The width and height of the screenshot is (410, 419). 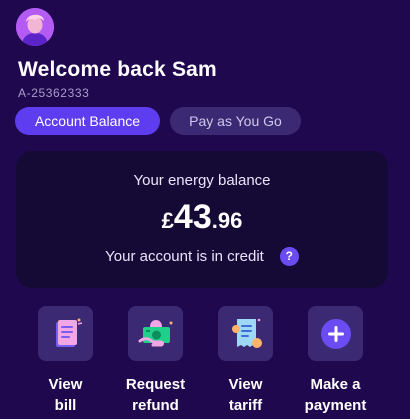 I want to click on request-refund-button: Request refund, so click(x=155, y=361).